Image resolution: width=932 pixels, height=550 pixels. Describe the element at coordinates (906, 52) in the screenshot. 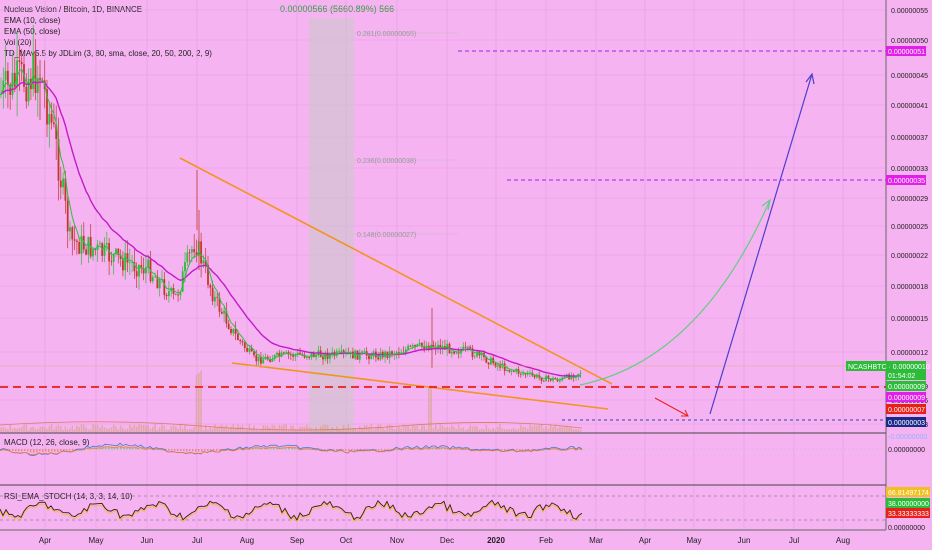

I see `target-tag-text: 0.00000051` at that location.